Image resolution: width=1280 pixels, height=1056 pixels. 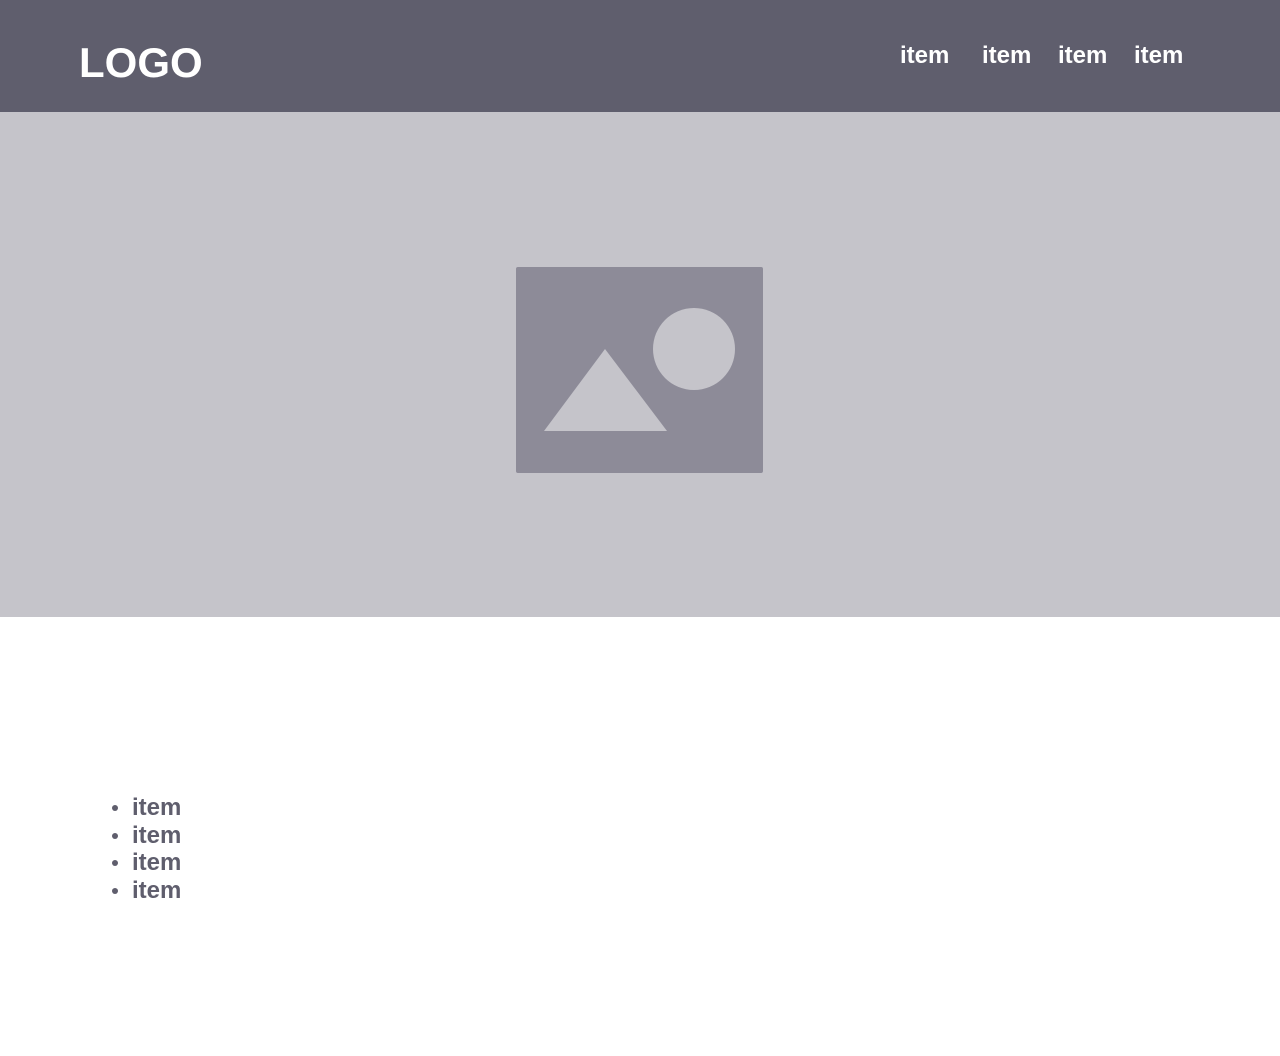 I want to click on image-placeholder-icon, so click(x=639, y=370).